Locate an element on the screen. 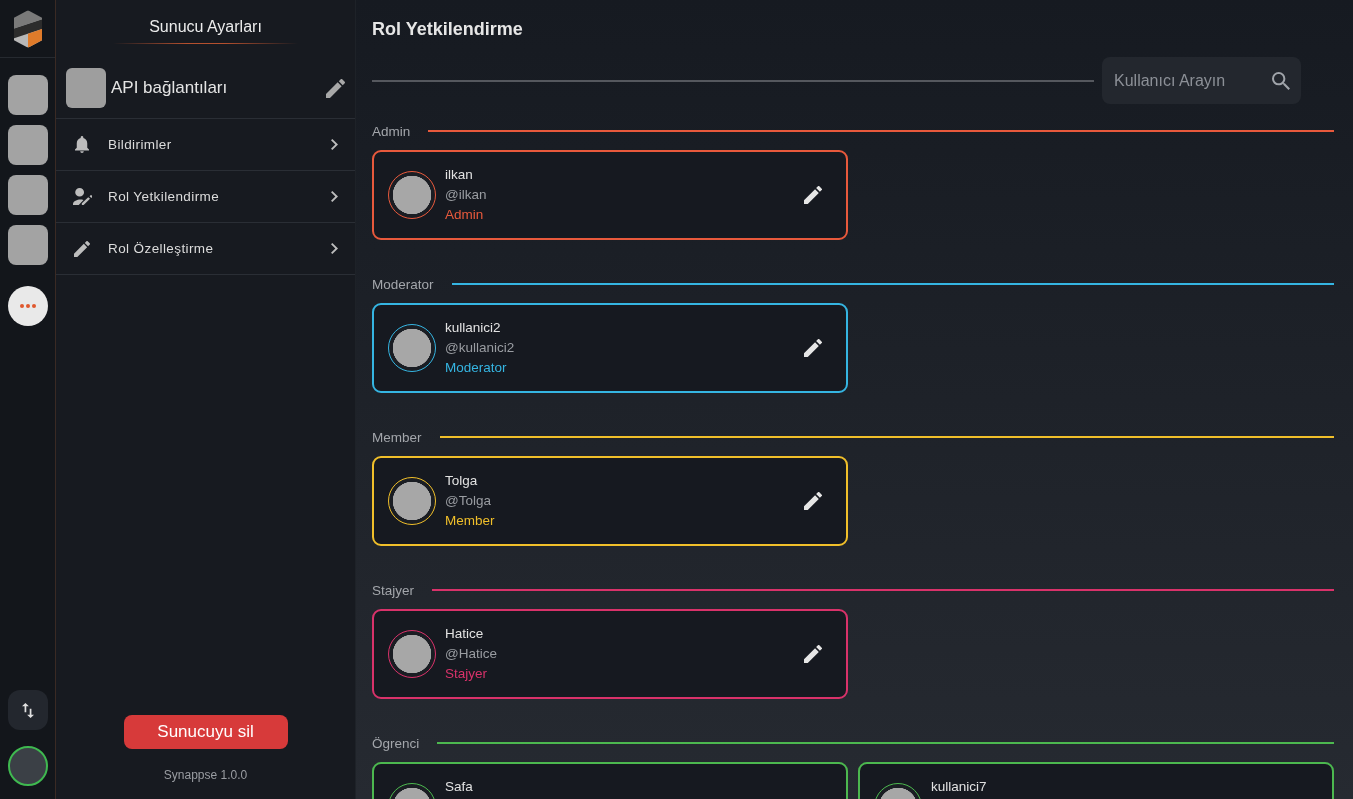 The height and width of the screenshot is (799, 1353). pencil-icon is located at coordinates (82, 248).